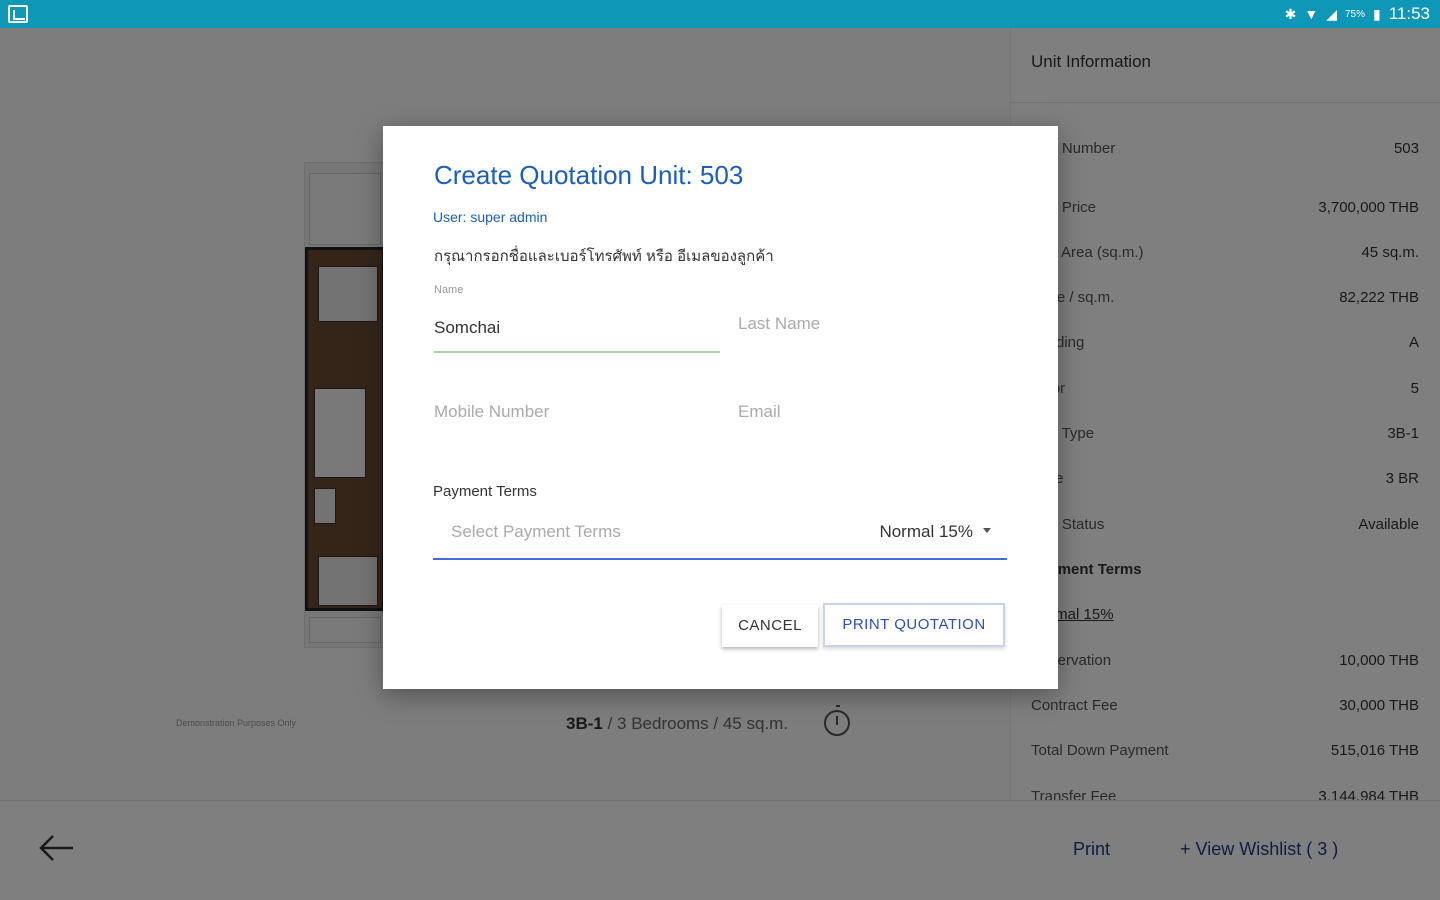  Describe the element at coordinates (490, 217) in the screenshot. I see `dialog-user: User: super admin` at that location.